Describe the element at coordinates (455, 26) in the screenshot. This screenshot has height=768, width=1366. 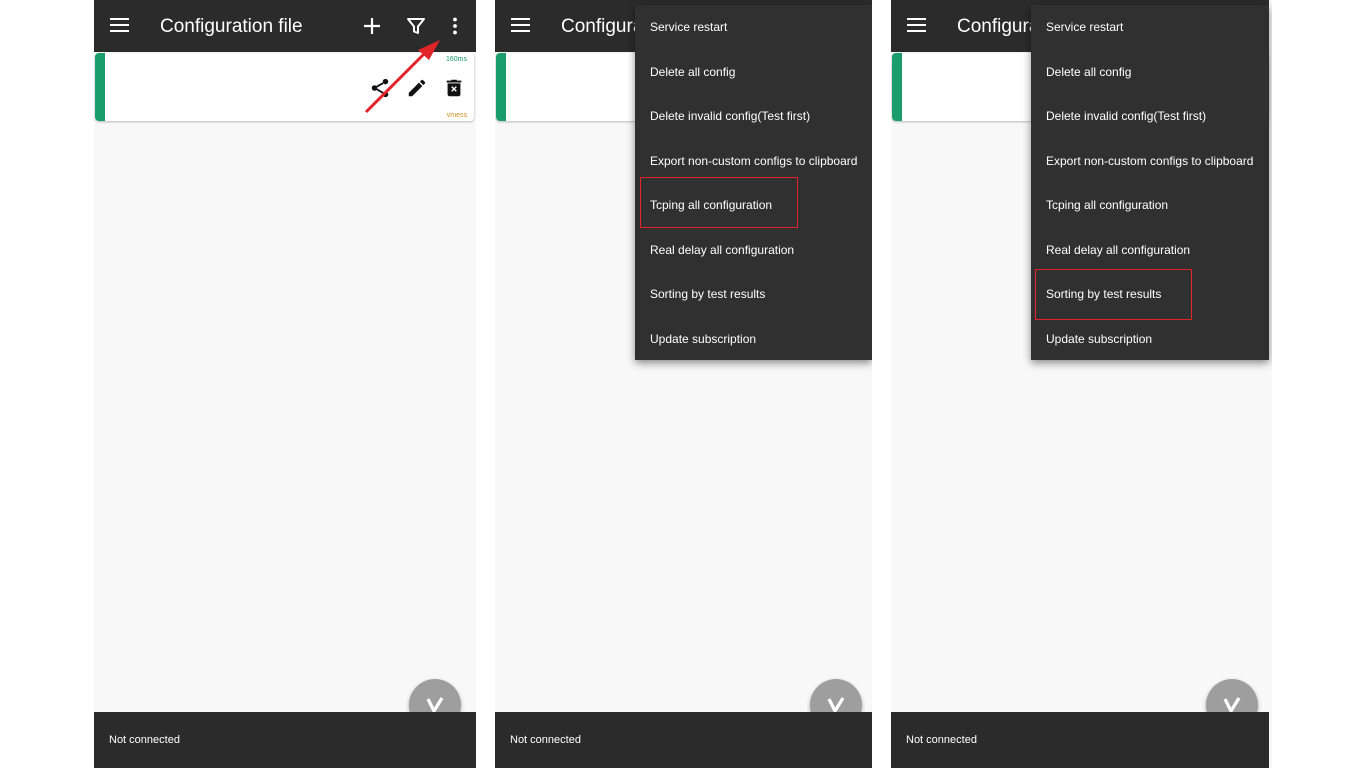
I see `more-vert-icon` at that location.